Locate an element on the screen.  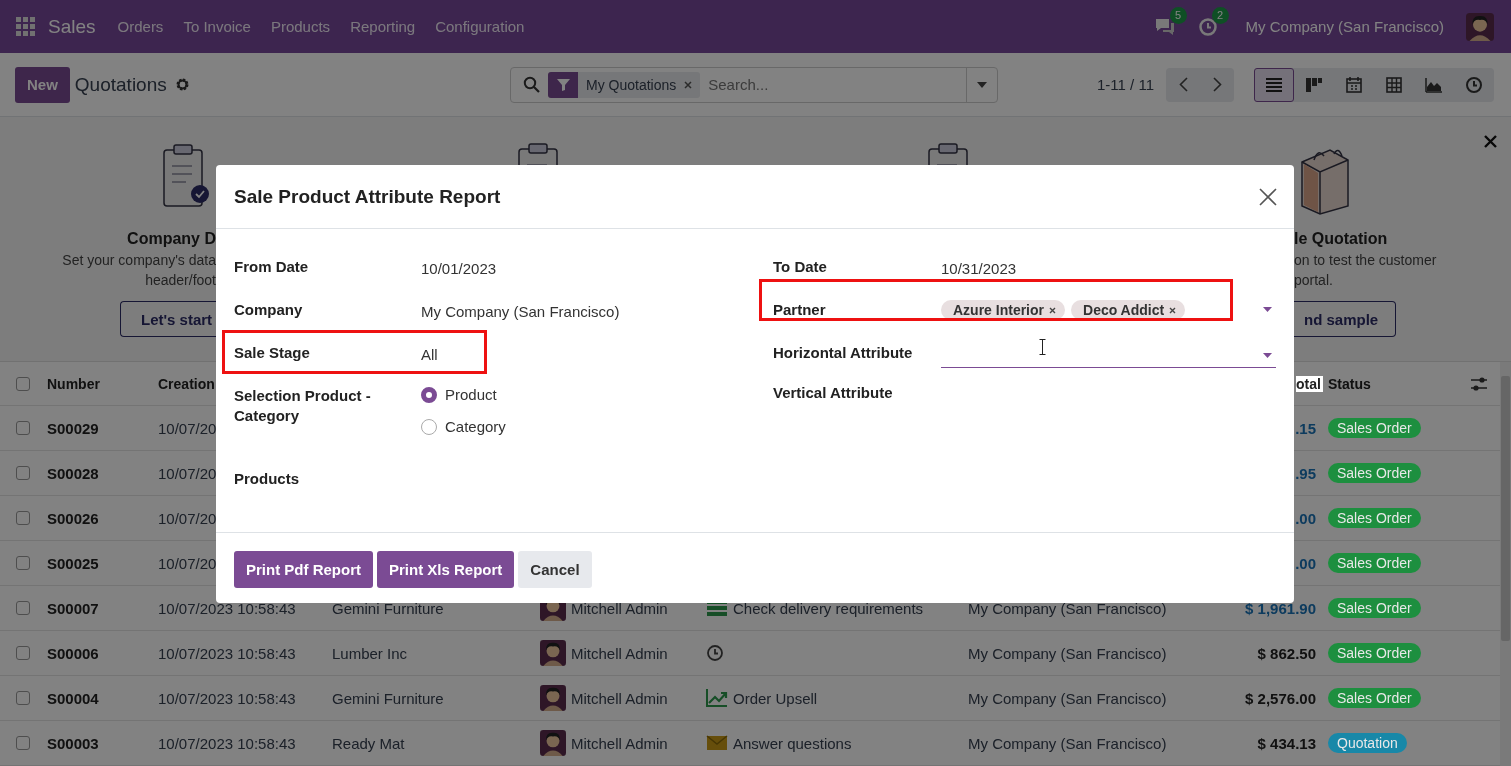
column-header: Status is located at coordinates (1349, 383).